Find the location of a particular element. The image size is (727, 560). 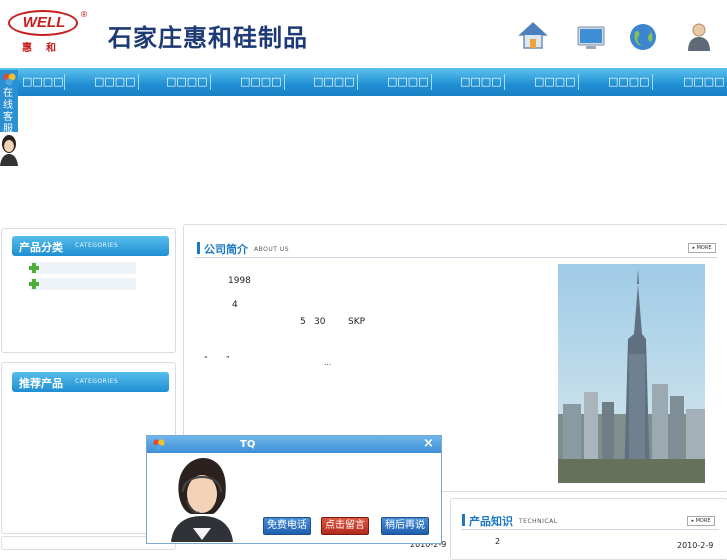

about-text: 5 is located at coordinates (303, 322).